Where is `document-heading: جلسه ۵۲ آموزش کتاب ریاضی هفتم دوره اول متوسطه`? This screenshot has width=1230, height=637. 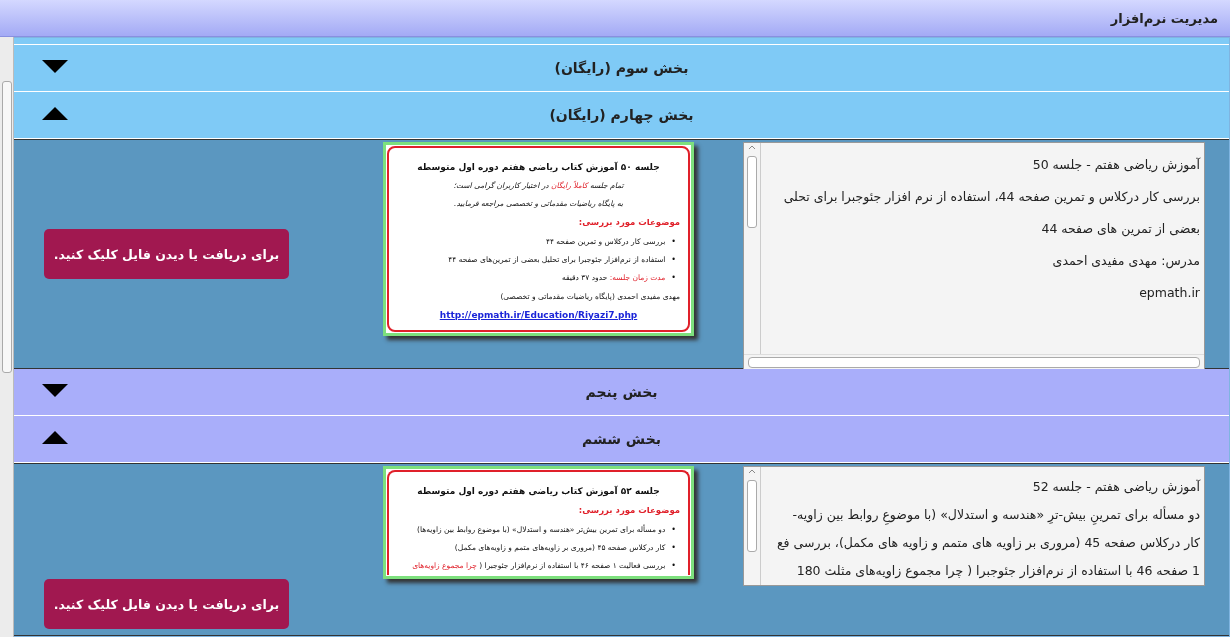 document-heading: جلسه ۵۲ آموزش کتاب ریاضی هفتم دوره اول متوسطه is located at coordinates (538, 491).